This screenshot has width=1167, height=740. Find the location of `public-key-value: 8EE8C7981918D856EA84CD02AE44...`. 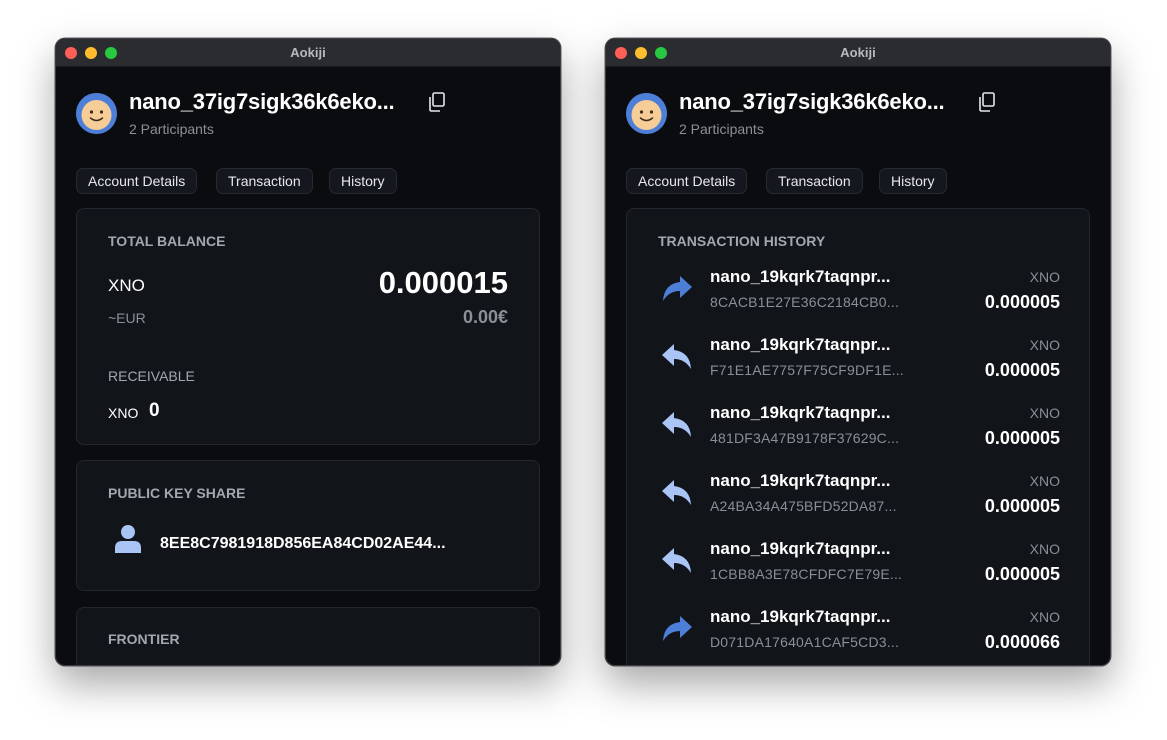

public-key-value: 8EE8C7981918D856EA84CD02AE44... is located at coordinates (325, 544).